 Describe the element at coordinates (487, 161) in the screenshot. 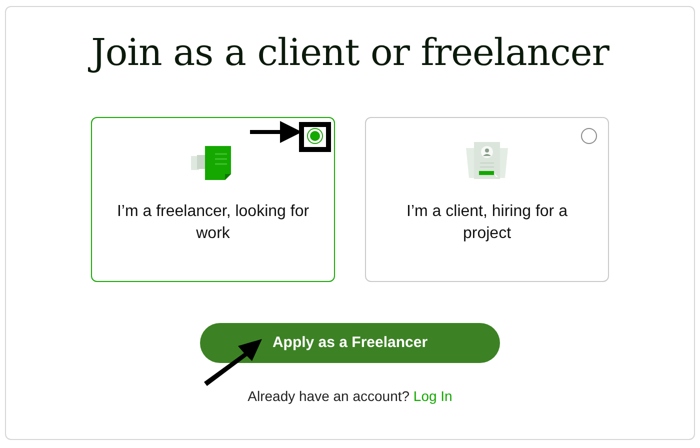

I see `profile-card-icon` at that location.